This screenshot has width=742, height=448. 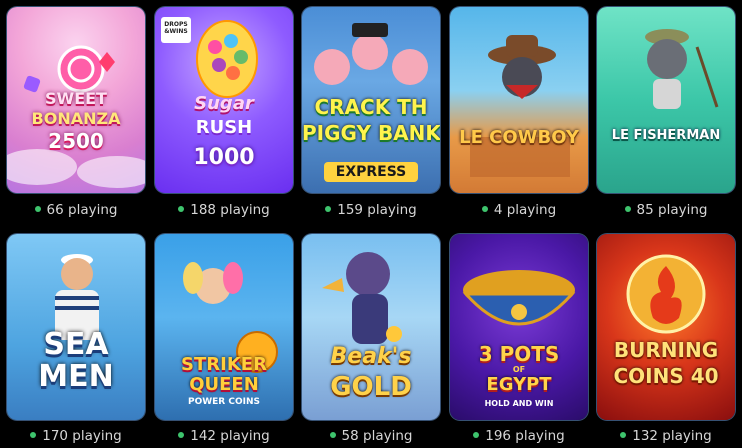 I want to click on game-thumbnail: DROPS &WINS Sugar RUSH 1000, so click(x=224, y=100).